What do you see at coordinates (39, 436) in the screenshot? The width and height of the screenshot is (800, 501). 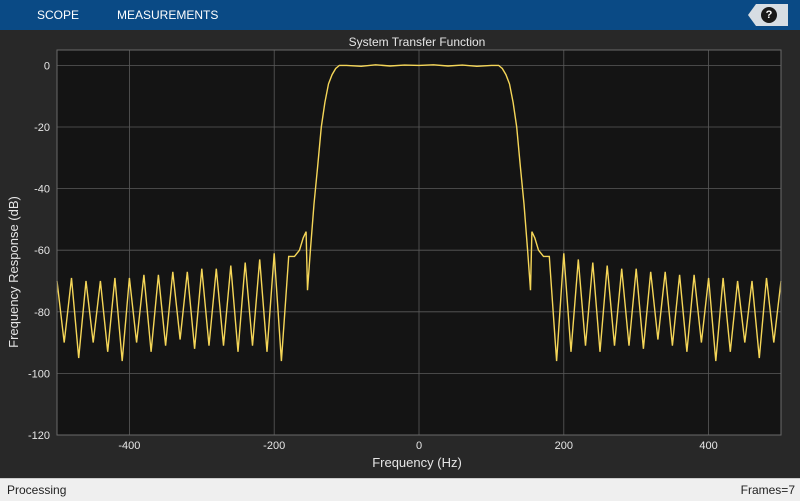 I see `y-tick-label: -120` at bounding box center [39, 436].